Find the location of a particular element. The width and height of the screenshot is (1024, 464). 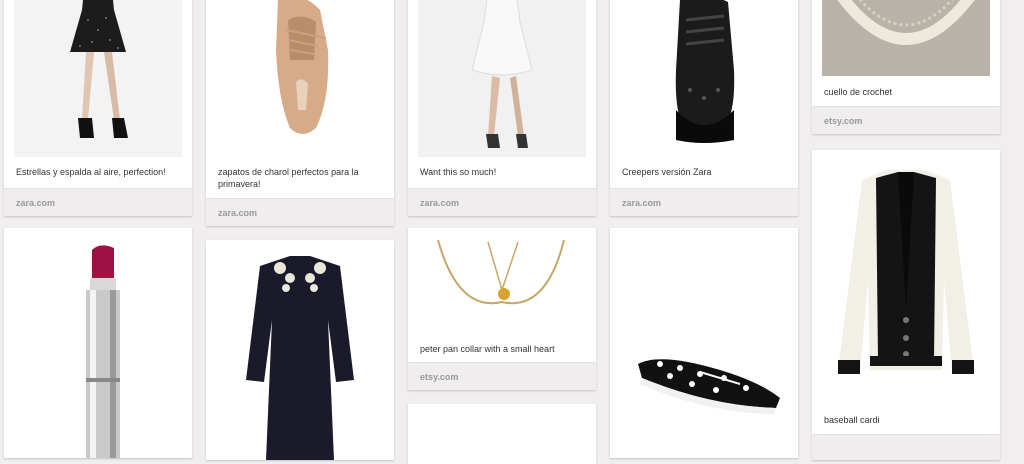

lipstick-illustration is located at coordinates (103, 351).